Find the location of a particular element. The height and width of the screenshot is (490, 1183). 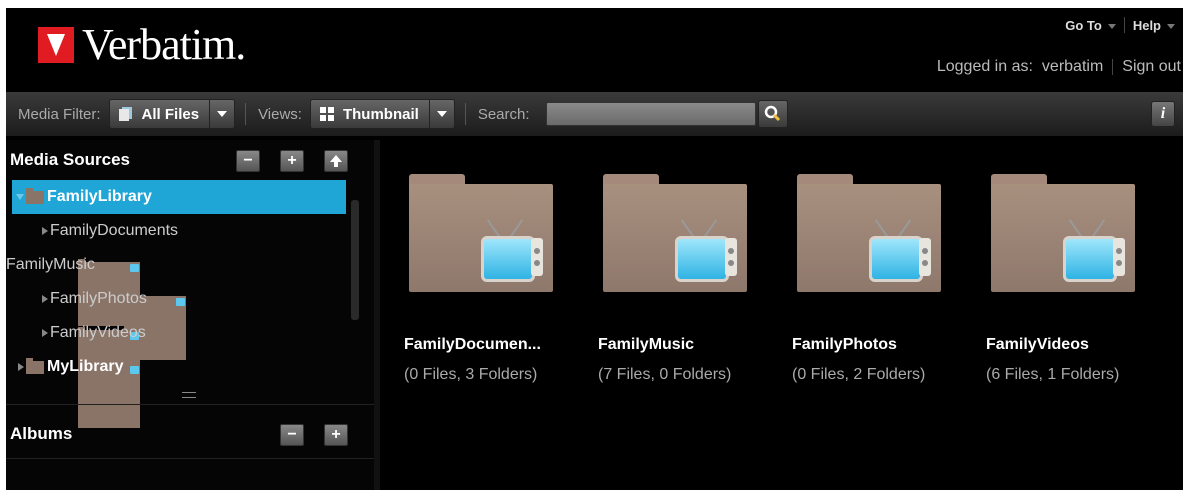

tree-item-label: FamilyDocuments is located at coordinates (114, 230).